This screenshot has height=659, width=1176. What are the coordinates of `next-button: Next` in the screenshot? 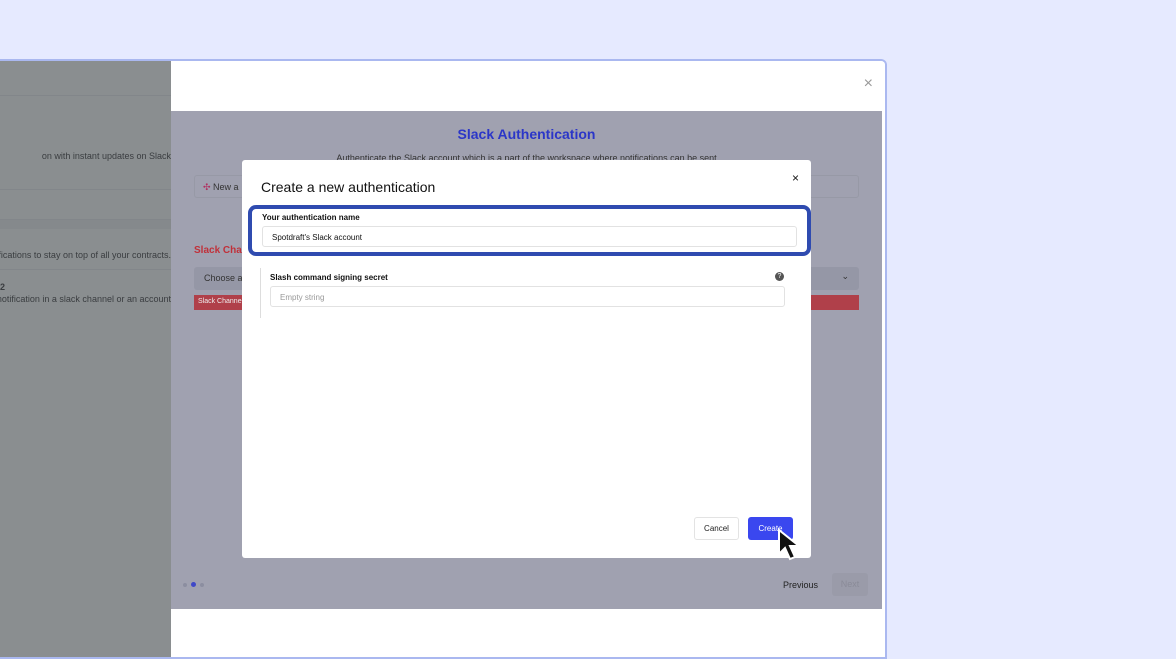 It's located at (850, 584).